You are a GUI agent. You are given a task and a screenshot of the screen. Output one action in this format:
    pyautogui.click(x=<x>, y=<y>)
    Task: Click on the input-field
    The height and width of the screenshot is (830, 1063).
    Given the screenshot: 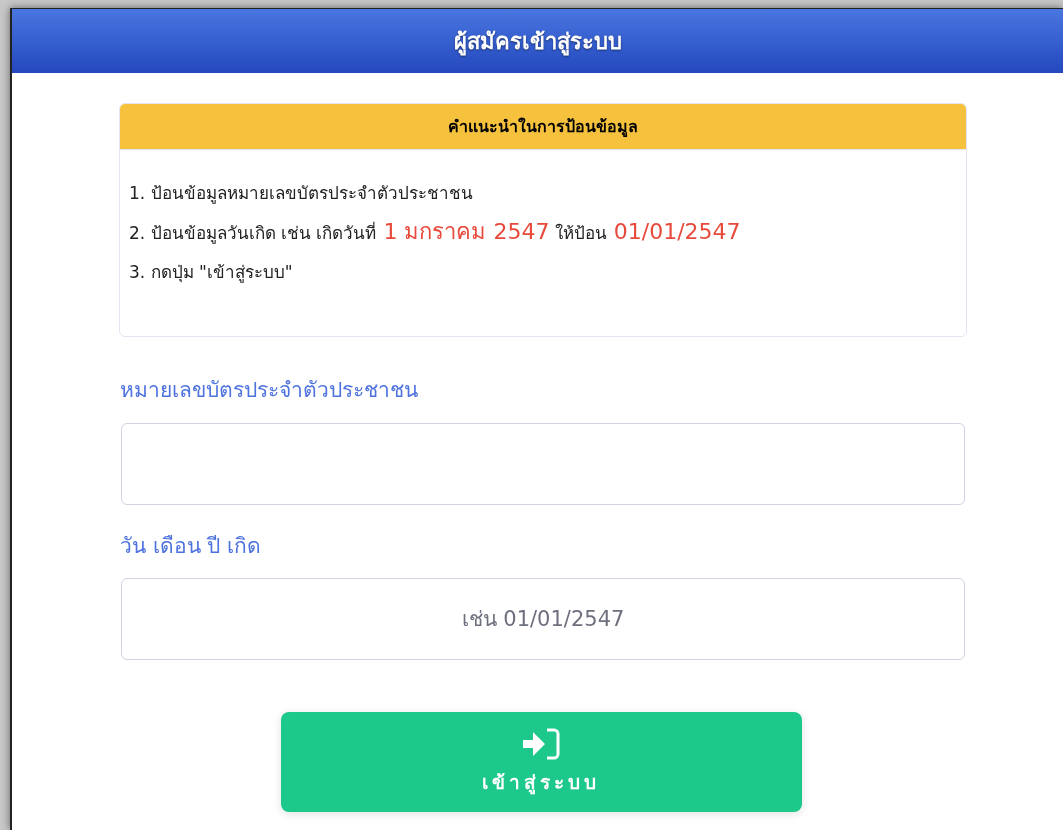 What is the action you would take?
    pyautogui.click(x=543, y=463)
    